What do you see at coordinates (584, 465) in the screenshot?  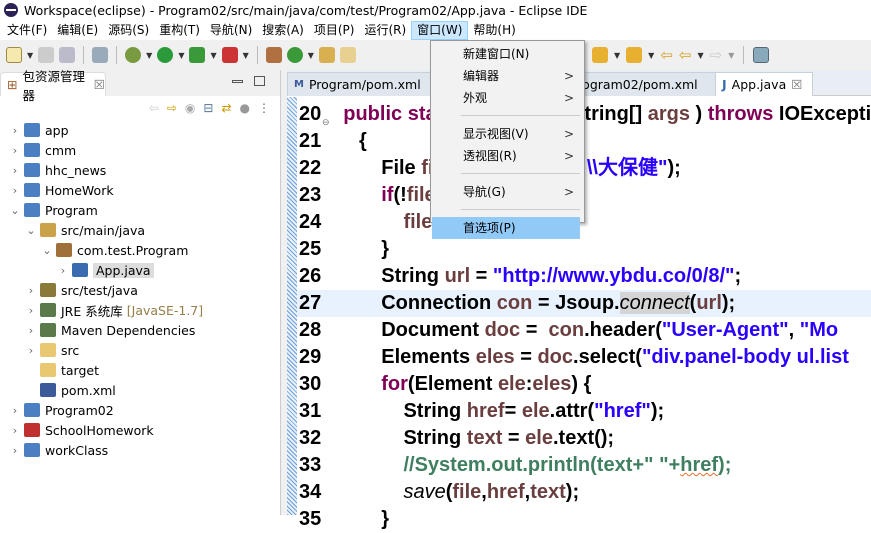 I see `code-line: 33 //System.out.println(text+" "+href);` at bounding box center [584, 465].